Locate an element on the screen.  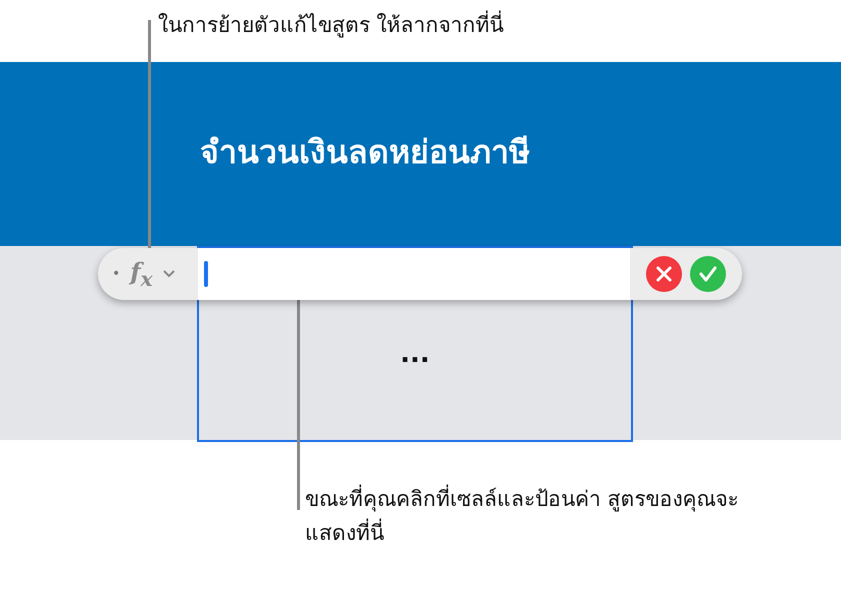
drag-handle: • is located at coordinates (116, 274).